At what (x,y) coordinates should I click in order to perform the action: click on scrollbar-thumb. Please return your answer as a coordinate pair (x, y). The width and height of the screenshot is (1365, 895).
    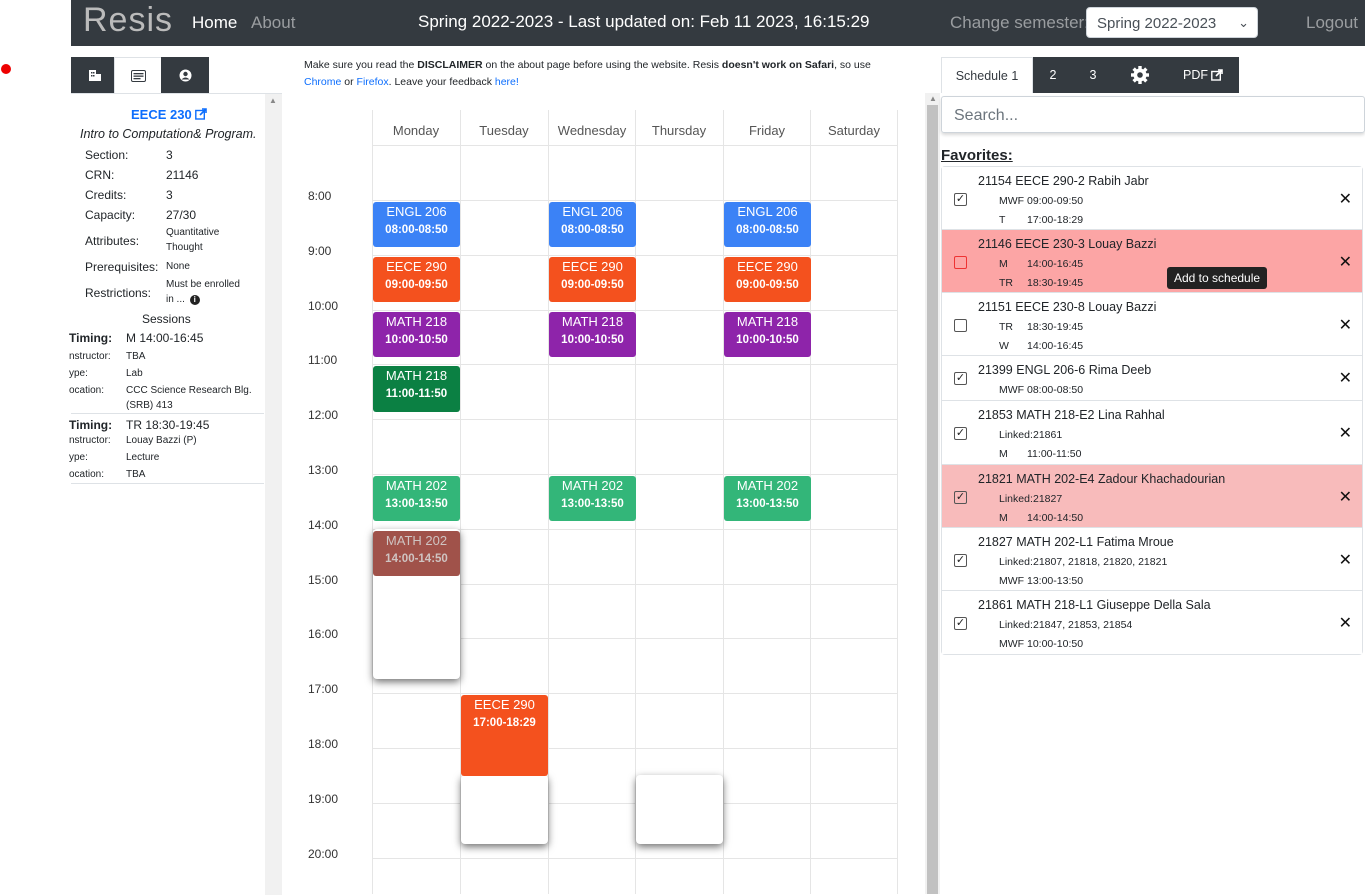
    Looking at the image, I should click on (932, 499).